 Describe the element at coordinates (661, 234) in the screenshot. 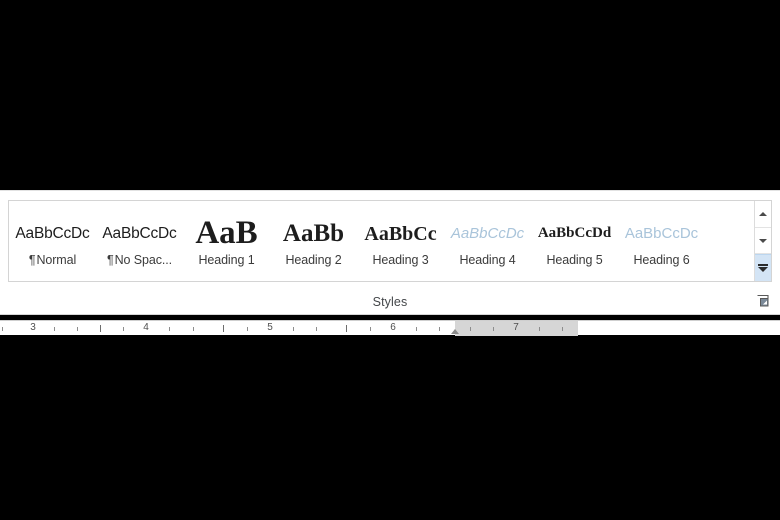

I see `style-preview-heading-6: AaBbCcDc` at that location.